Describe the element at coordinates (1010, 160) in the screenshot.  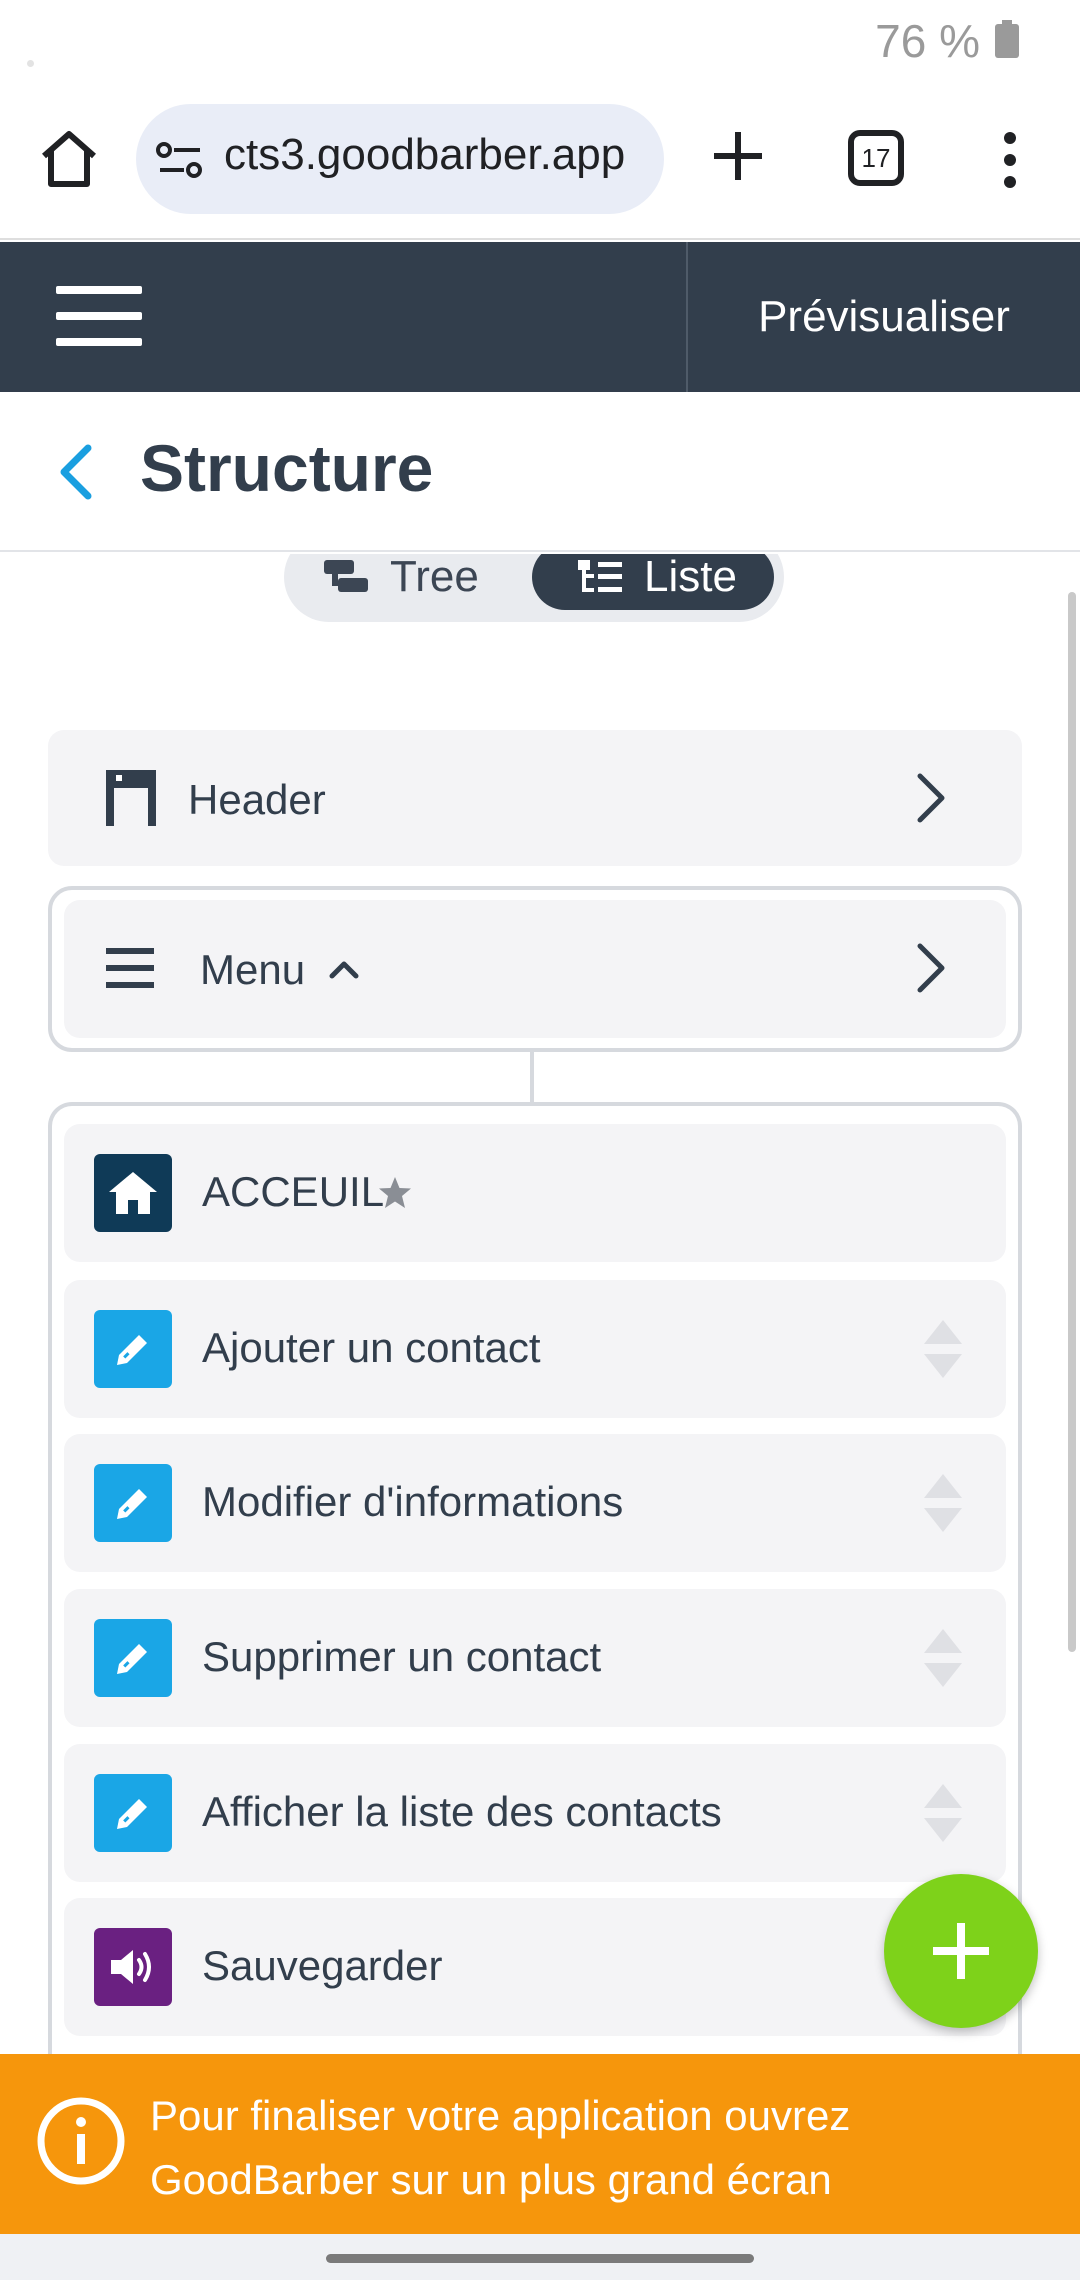
I see `more-options-icon` at that location.